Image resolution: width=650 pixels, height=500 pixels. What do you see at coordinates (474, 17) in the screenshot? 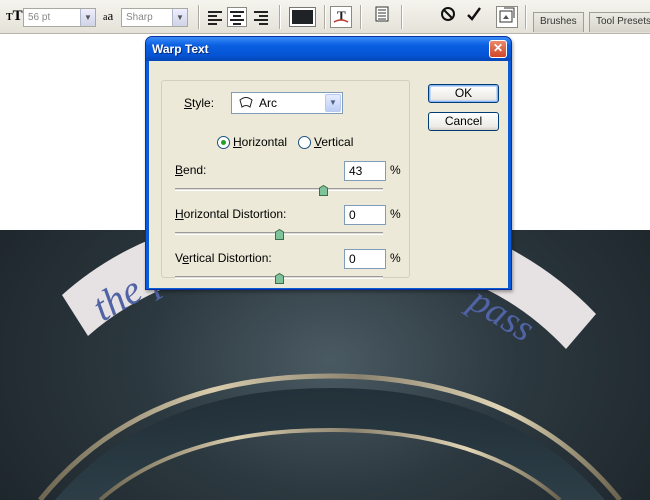
I see `commit-icon` at bounding box center [474, 17].